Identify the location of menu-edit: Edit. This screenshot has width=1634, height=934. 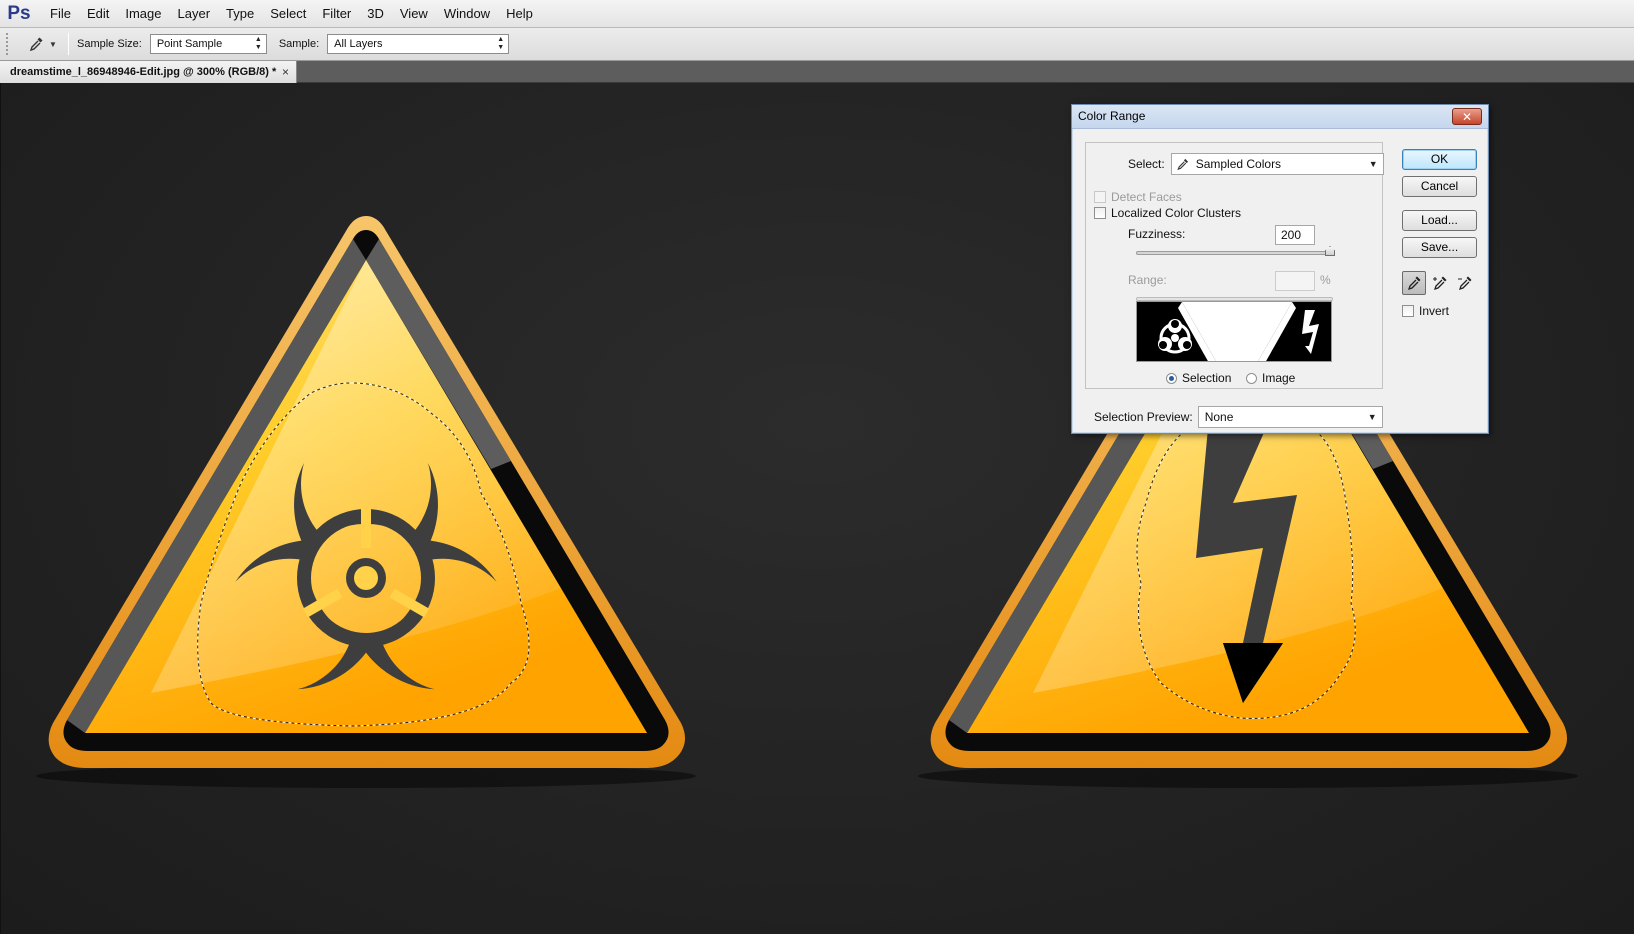
(98, 14).